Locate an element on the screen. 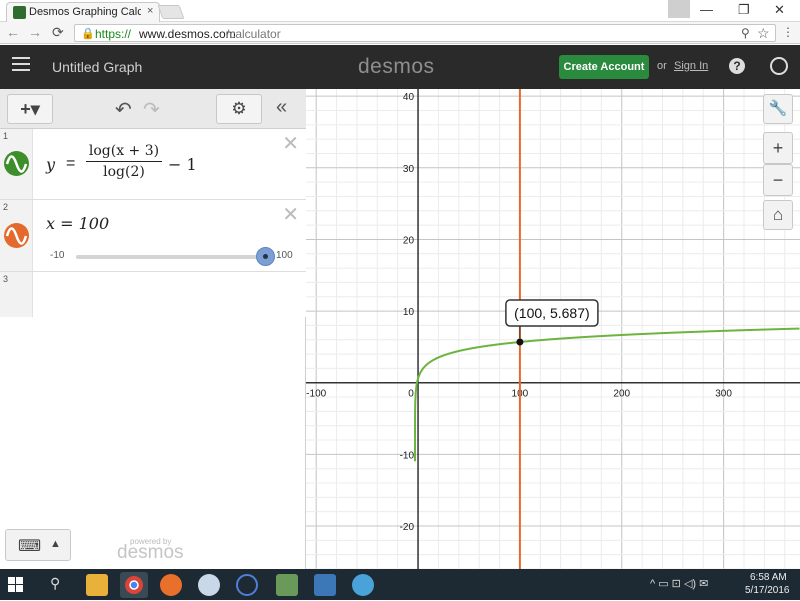 The height and width of the screenshot is (601, 800). expression-equals: = is located at coordinates (71, 163).